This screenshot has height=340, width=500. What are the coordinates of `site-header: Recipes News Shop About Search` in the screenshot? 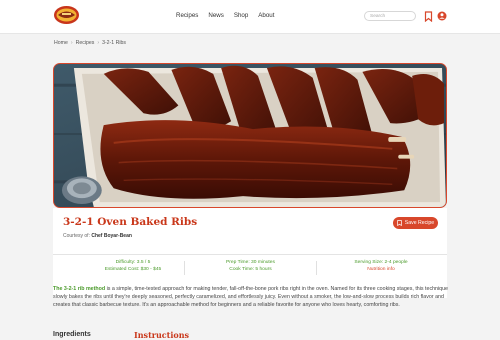 It's located at (250, 17).